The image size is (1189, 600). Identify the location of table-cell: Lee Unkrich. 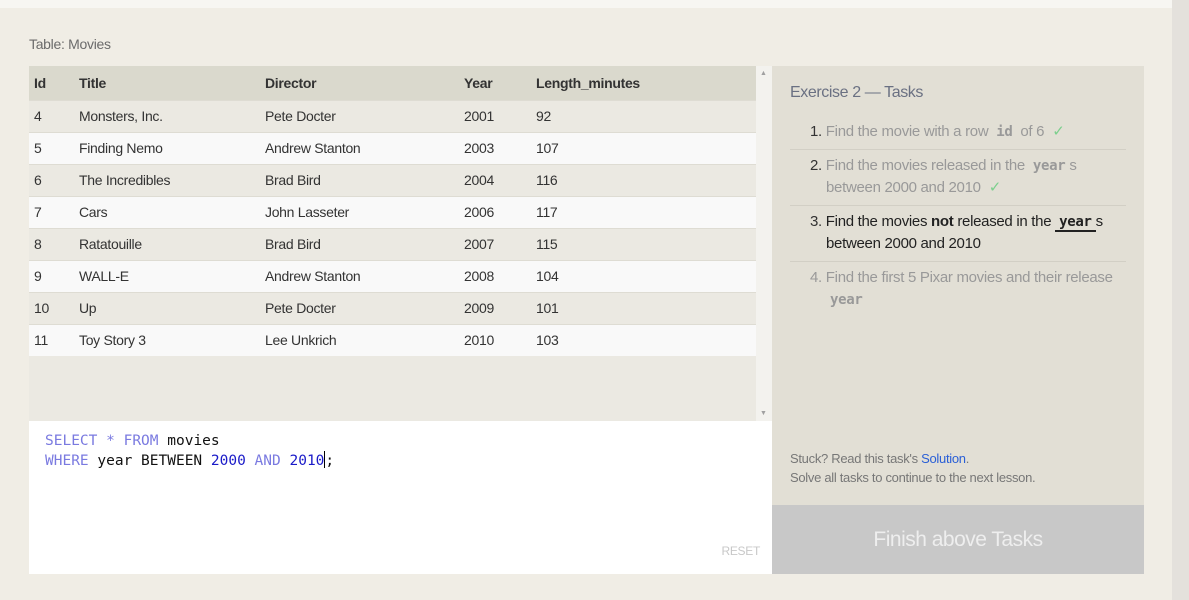
(359, 339).